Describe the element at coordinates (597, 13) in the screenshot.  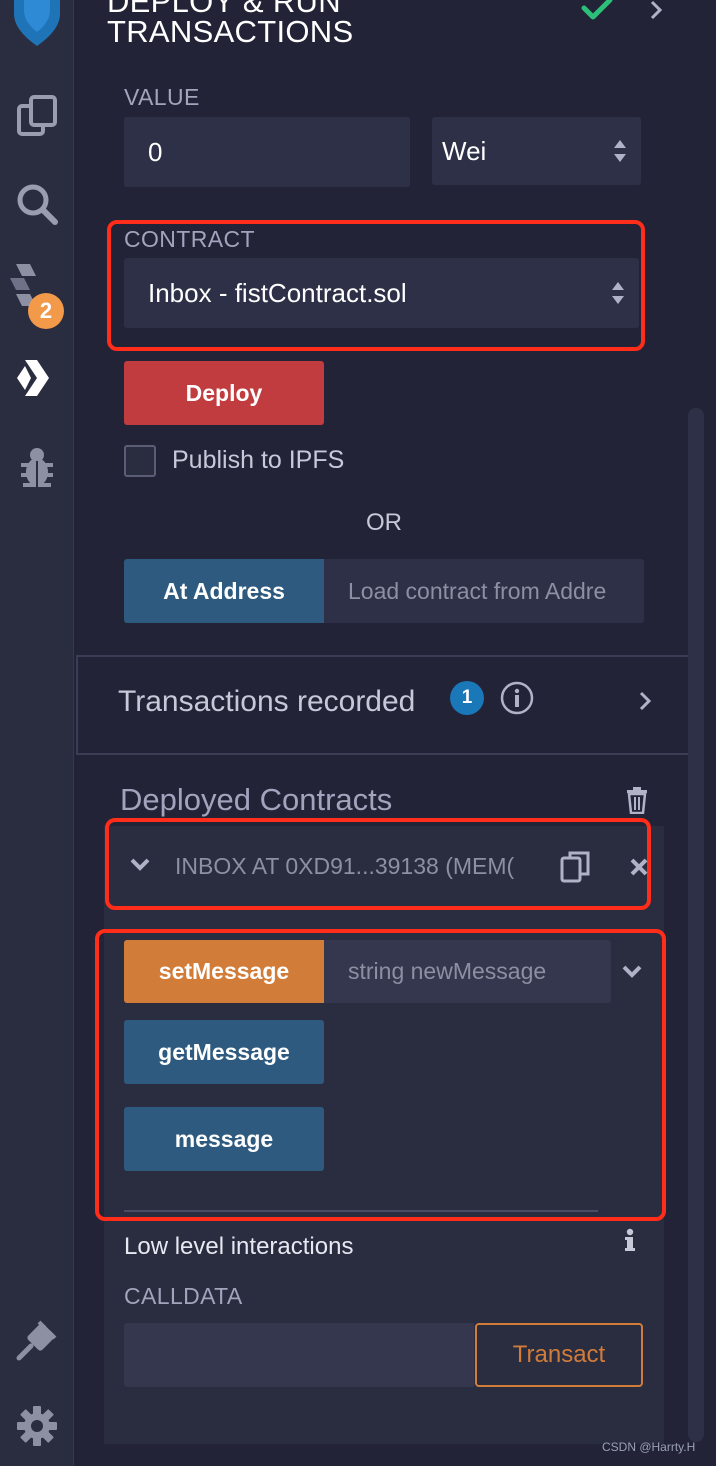
I see `compile-success-check-icon` at that location.